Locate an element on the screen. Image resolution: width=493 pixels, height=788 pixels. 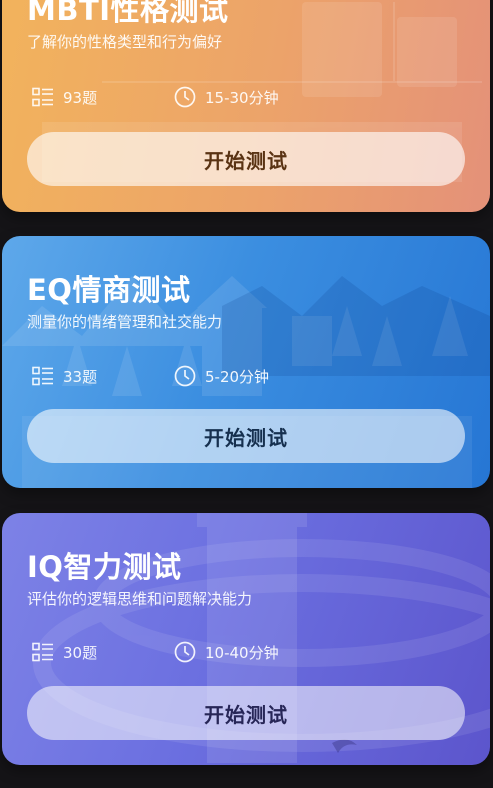
duration: 15-30分钟 is located at coordinates (226, 97).